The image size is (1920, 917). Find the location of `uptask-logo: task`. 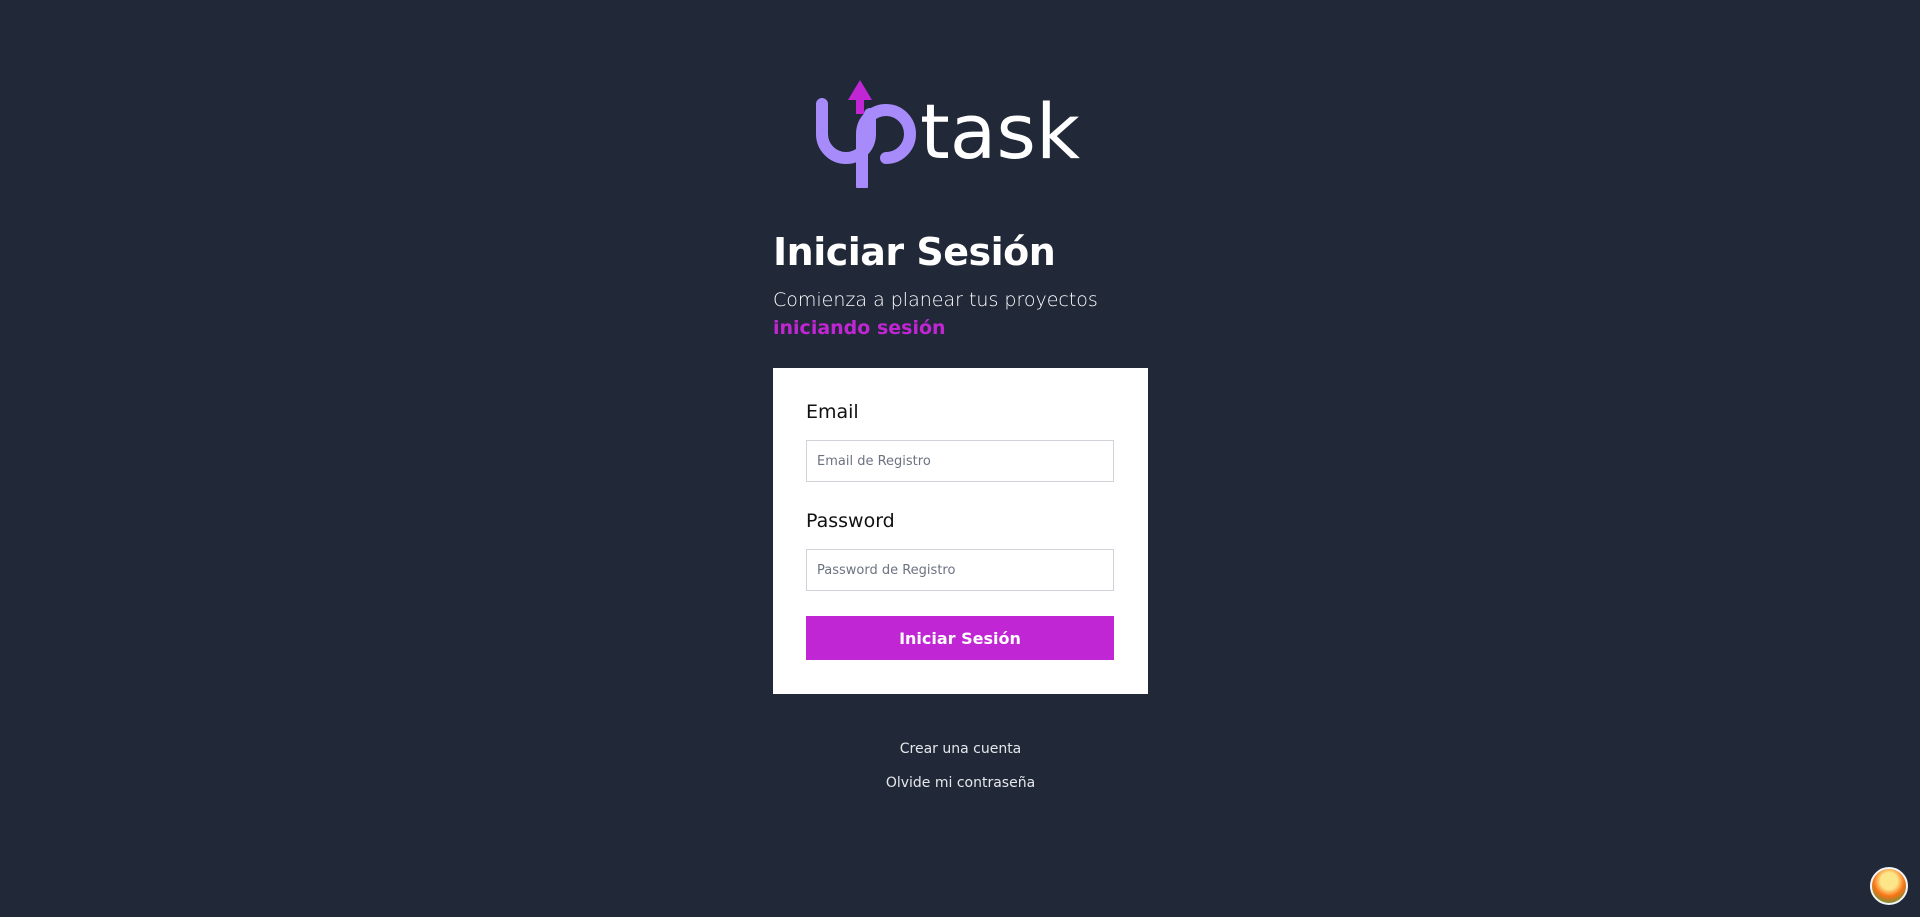

uptask-logo: task is located at coordinates (948, 134).